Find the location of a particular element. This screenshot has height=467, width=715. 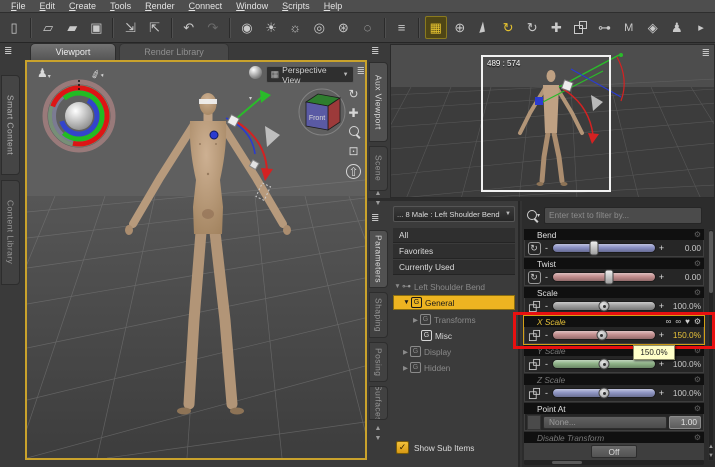

orientation-trackball is located at coordinates (79, 116).